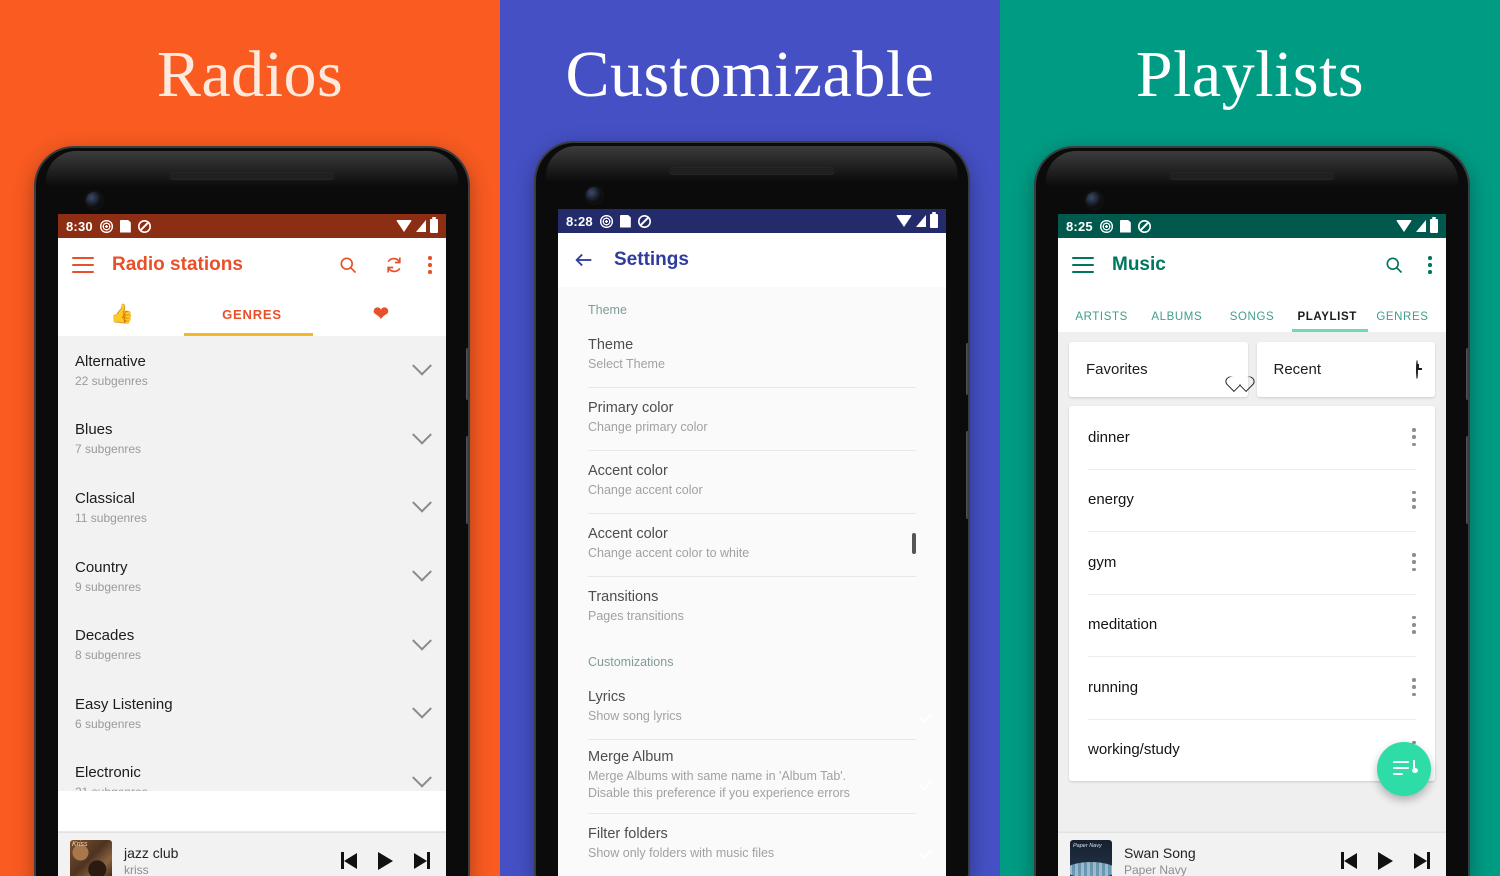 This screenshot has height=876, width=1500. Describe the element at coordinates (631, 757) in the screenshot. I see `setting-name: Merge Album` at that location.